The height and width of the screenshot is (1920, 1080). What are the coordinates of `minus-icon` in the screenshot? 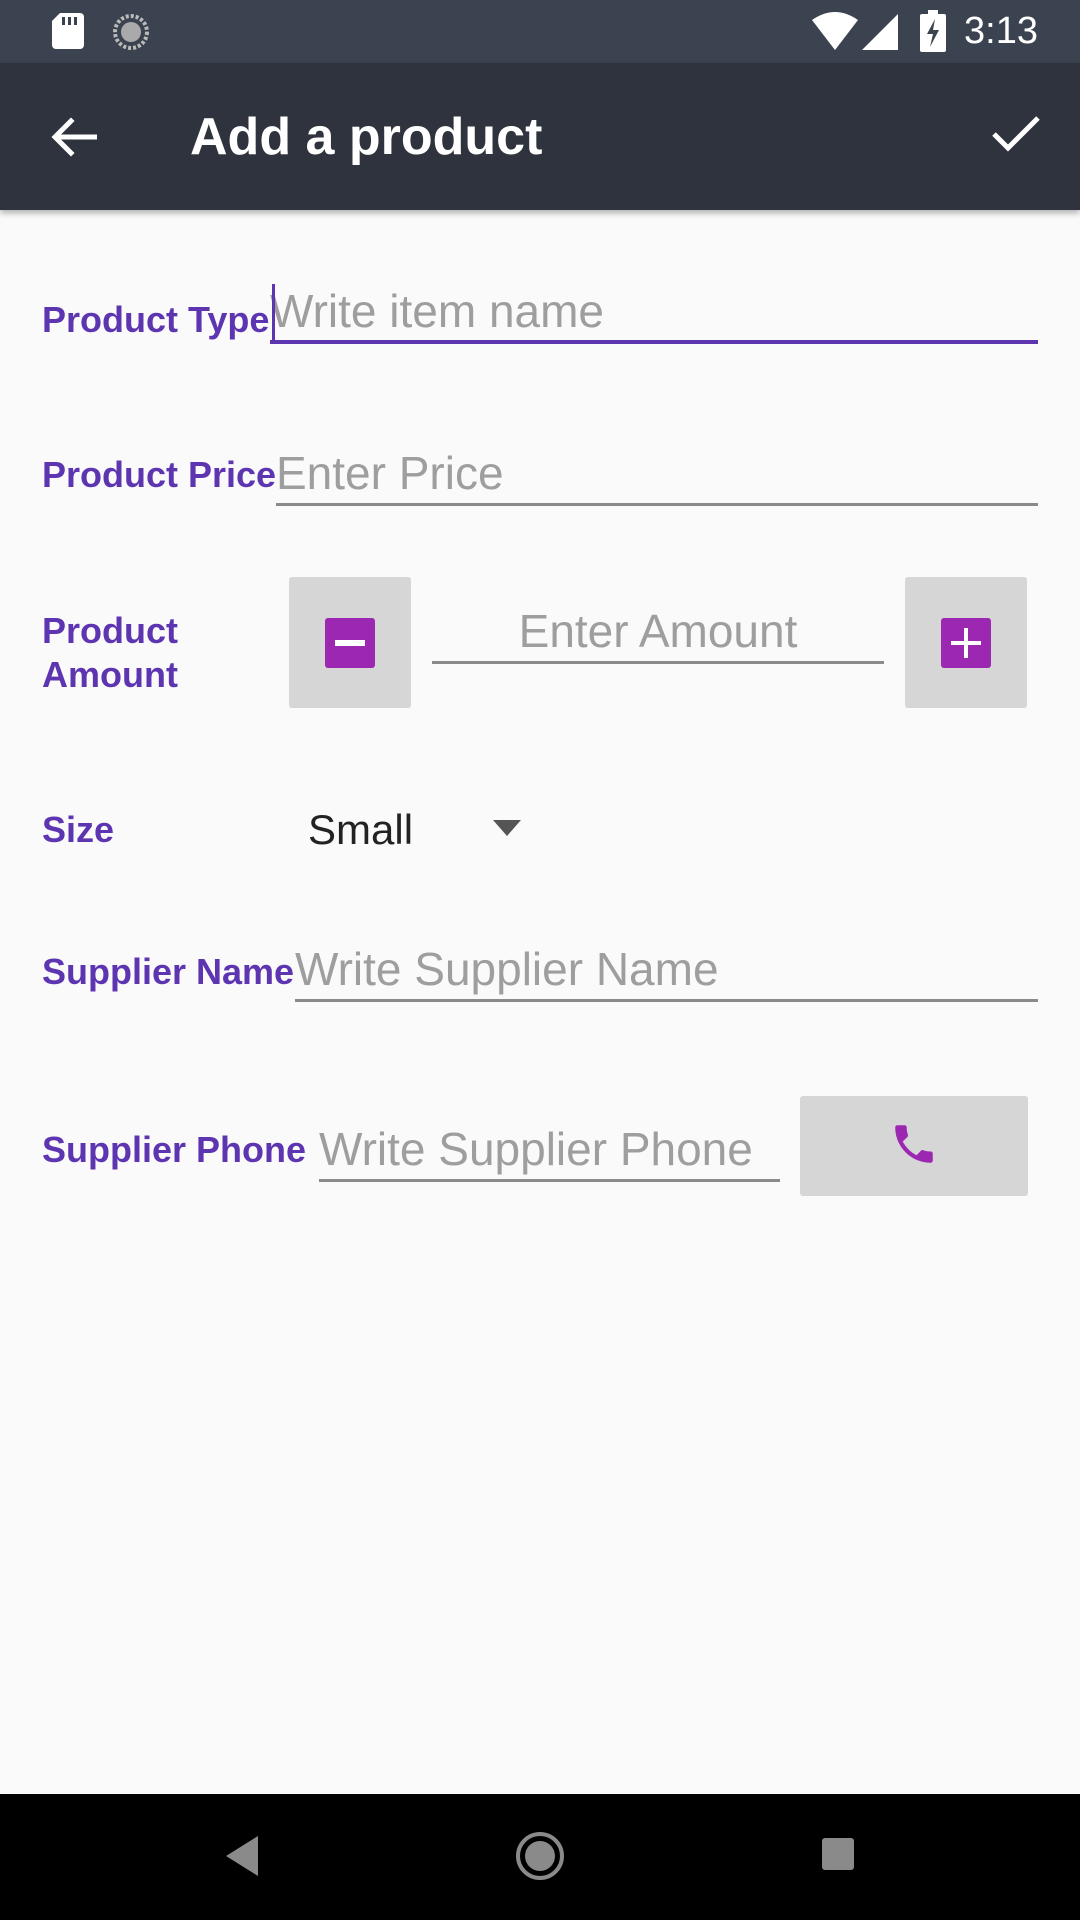 It's located at (350, 642).